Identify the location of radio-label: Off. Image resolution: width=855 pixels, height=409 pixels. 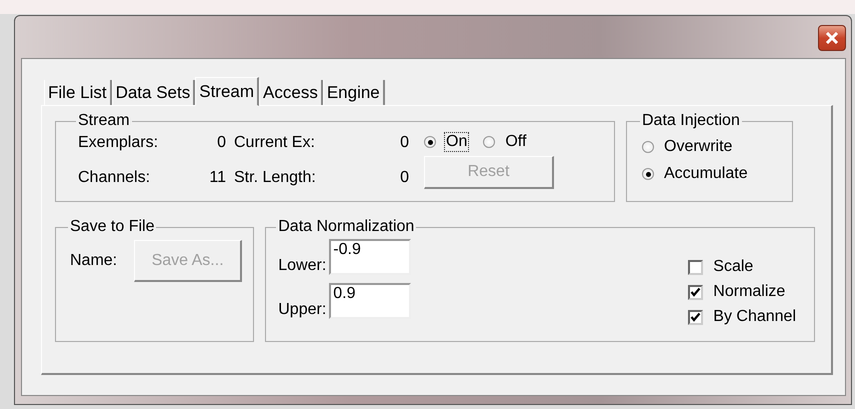
(516, 142).